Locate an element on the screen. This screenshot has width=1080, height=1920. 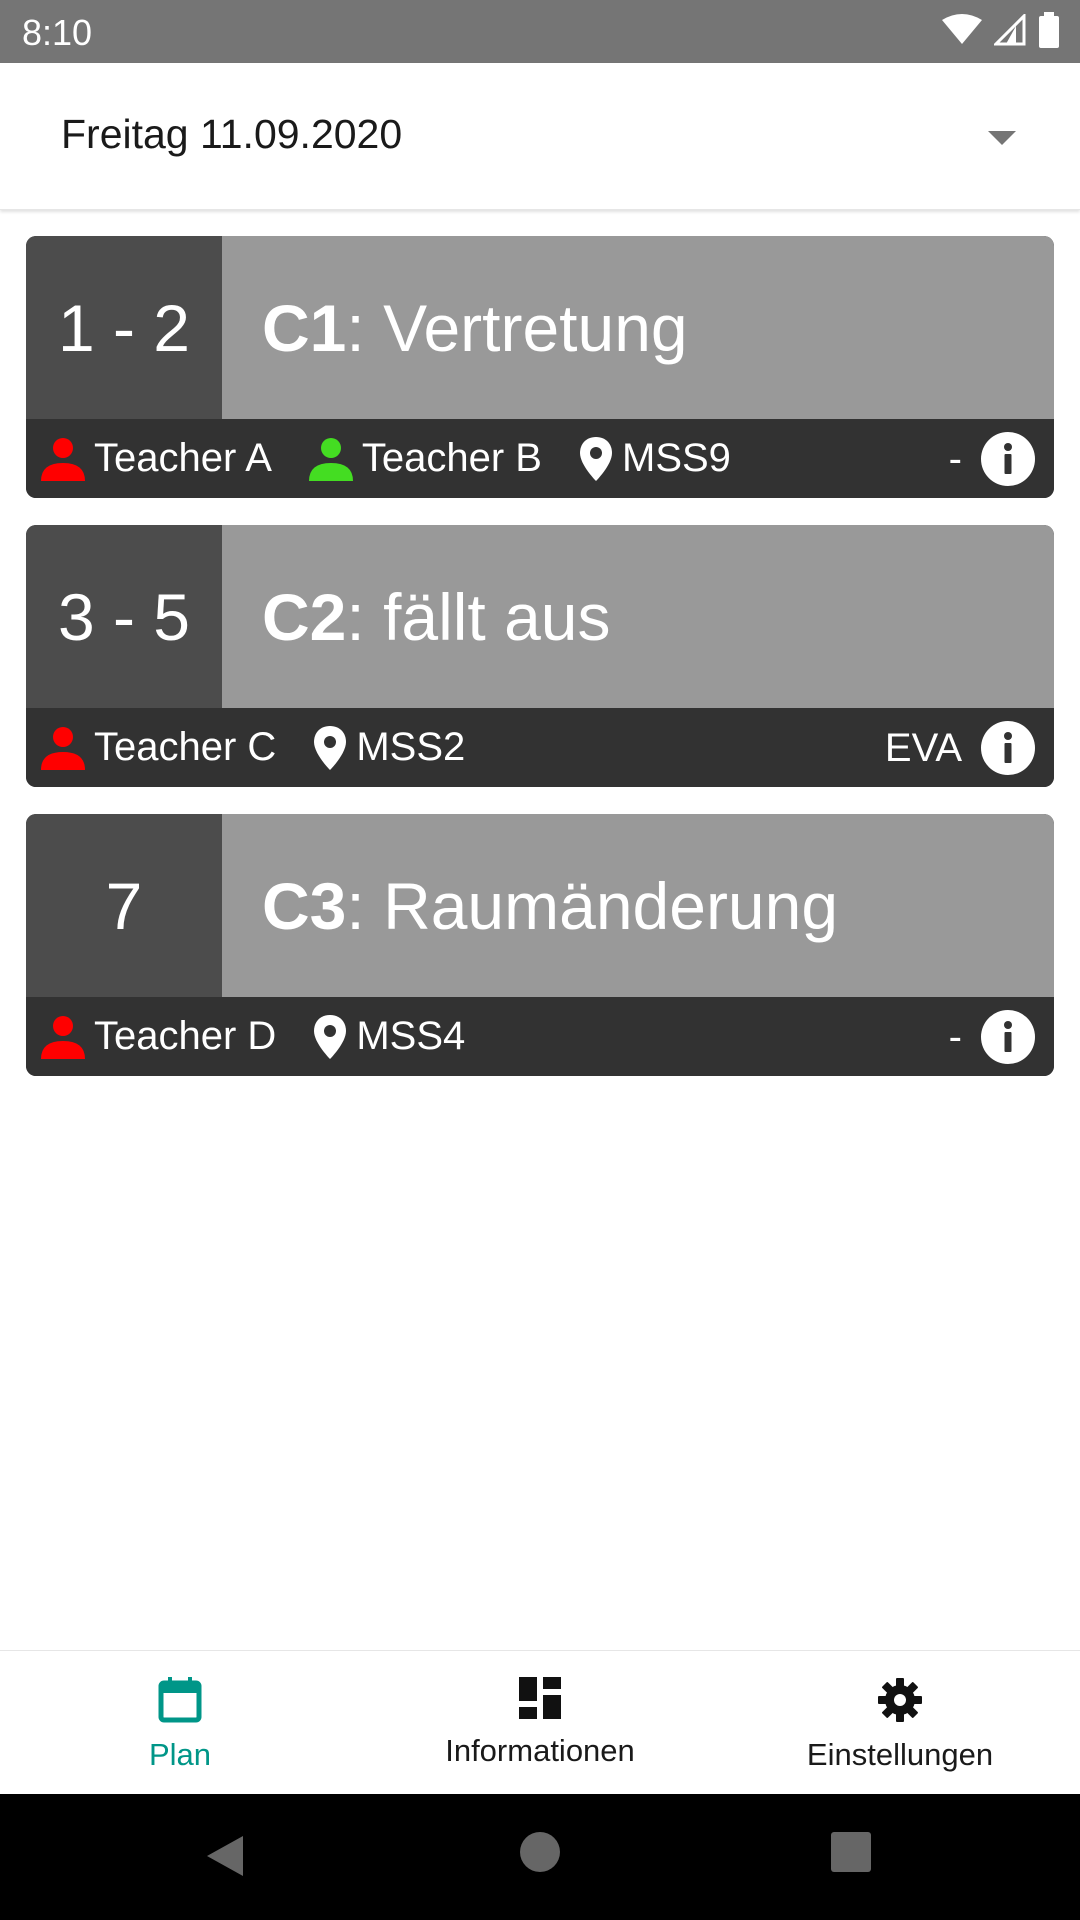
battery-icon is located at coordinates (1049, 30).